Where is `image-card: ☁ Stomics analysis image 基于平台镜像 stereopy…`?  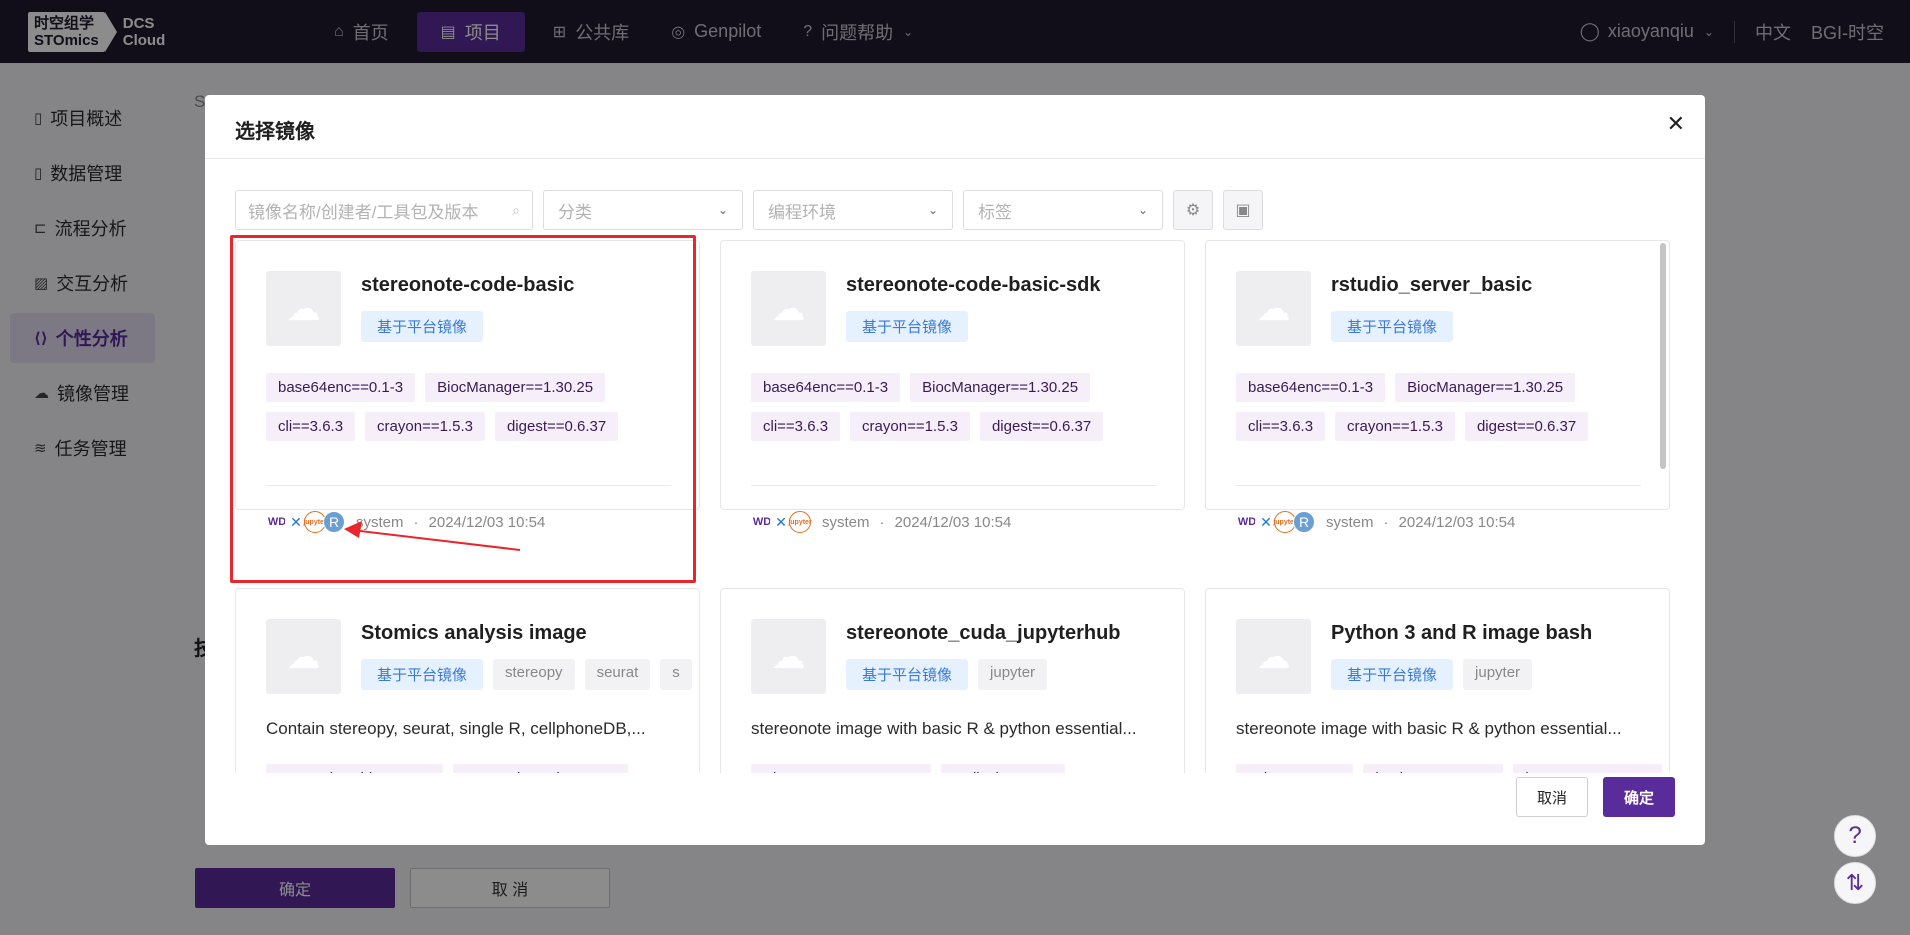 image-card: ☁ Stomics analysis image 基于平台镜像 stereopy… is located at coordinates (467, 680).